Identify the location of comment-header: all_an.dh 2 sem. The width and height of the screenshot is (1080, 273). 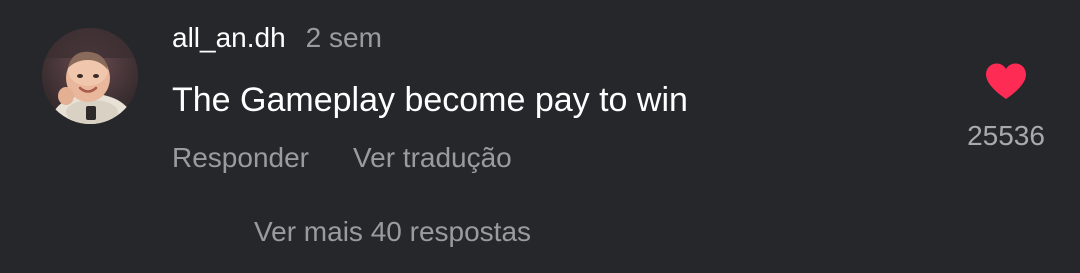
(277, 42).